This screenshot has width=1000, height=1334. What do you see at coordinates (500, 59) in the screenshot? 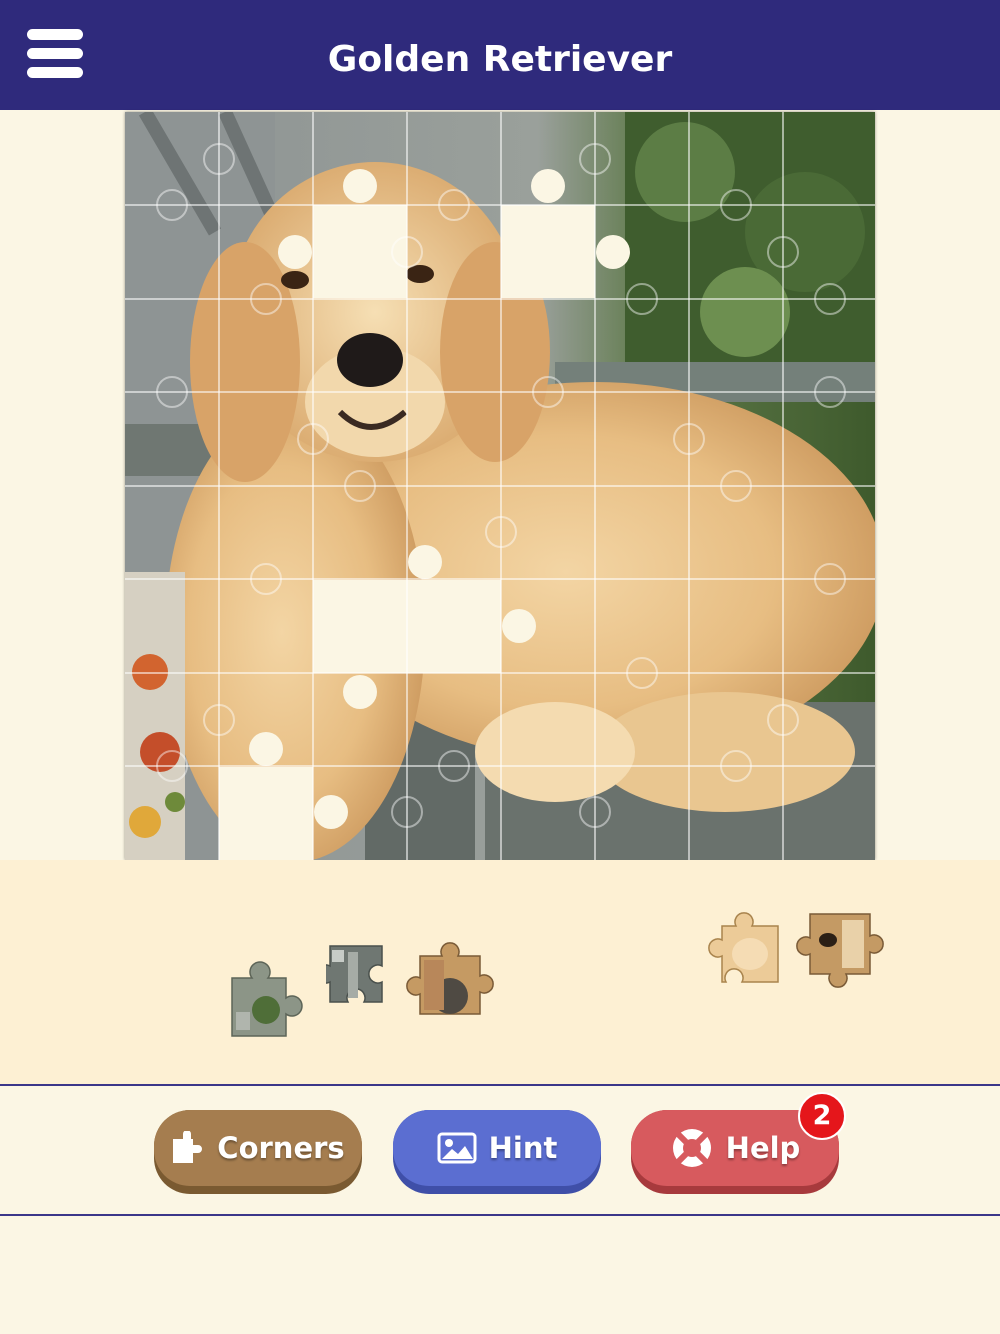
I see `puzzle-title: Golden Retriever` at bounding box center [500, 59].